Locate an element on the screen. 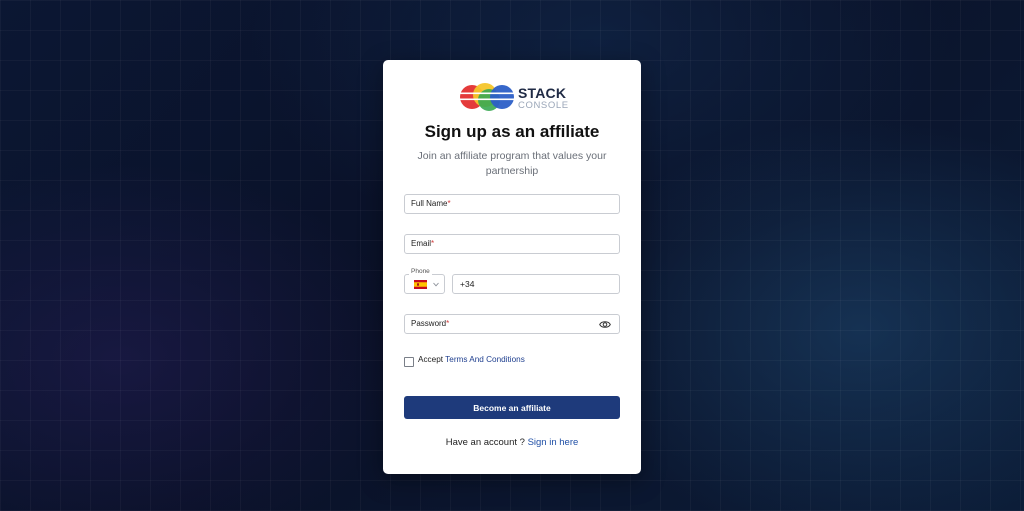 This screenshot has width=1024, height=511. email-field: Email* is located at coordinates (512, 244).